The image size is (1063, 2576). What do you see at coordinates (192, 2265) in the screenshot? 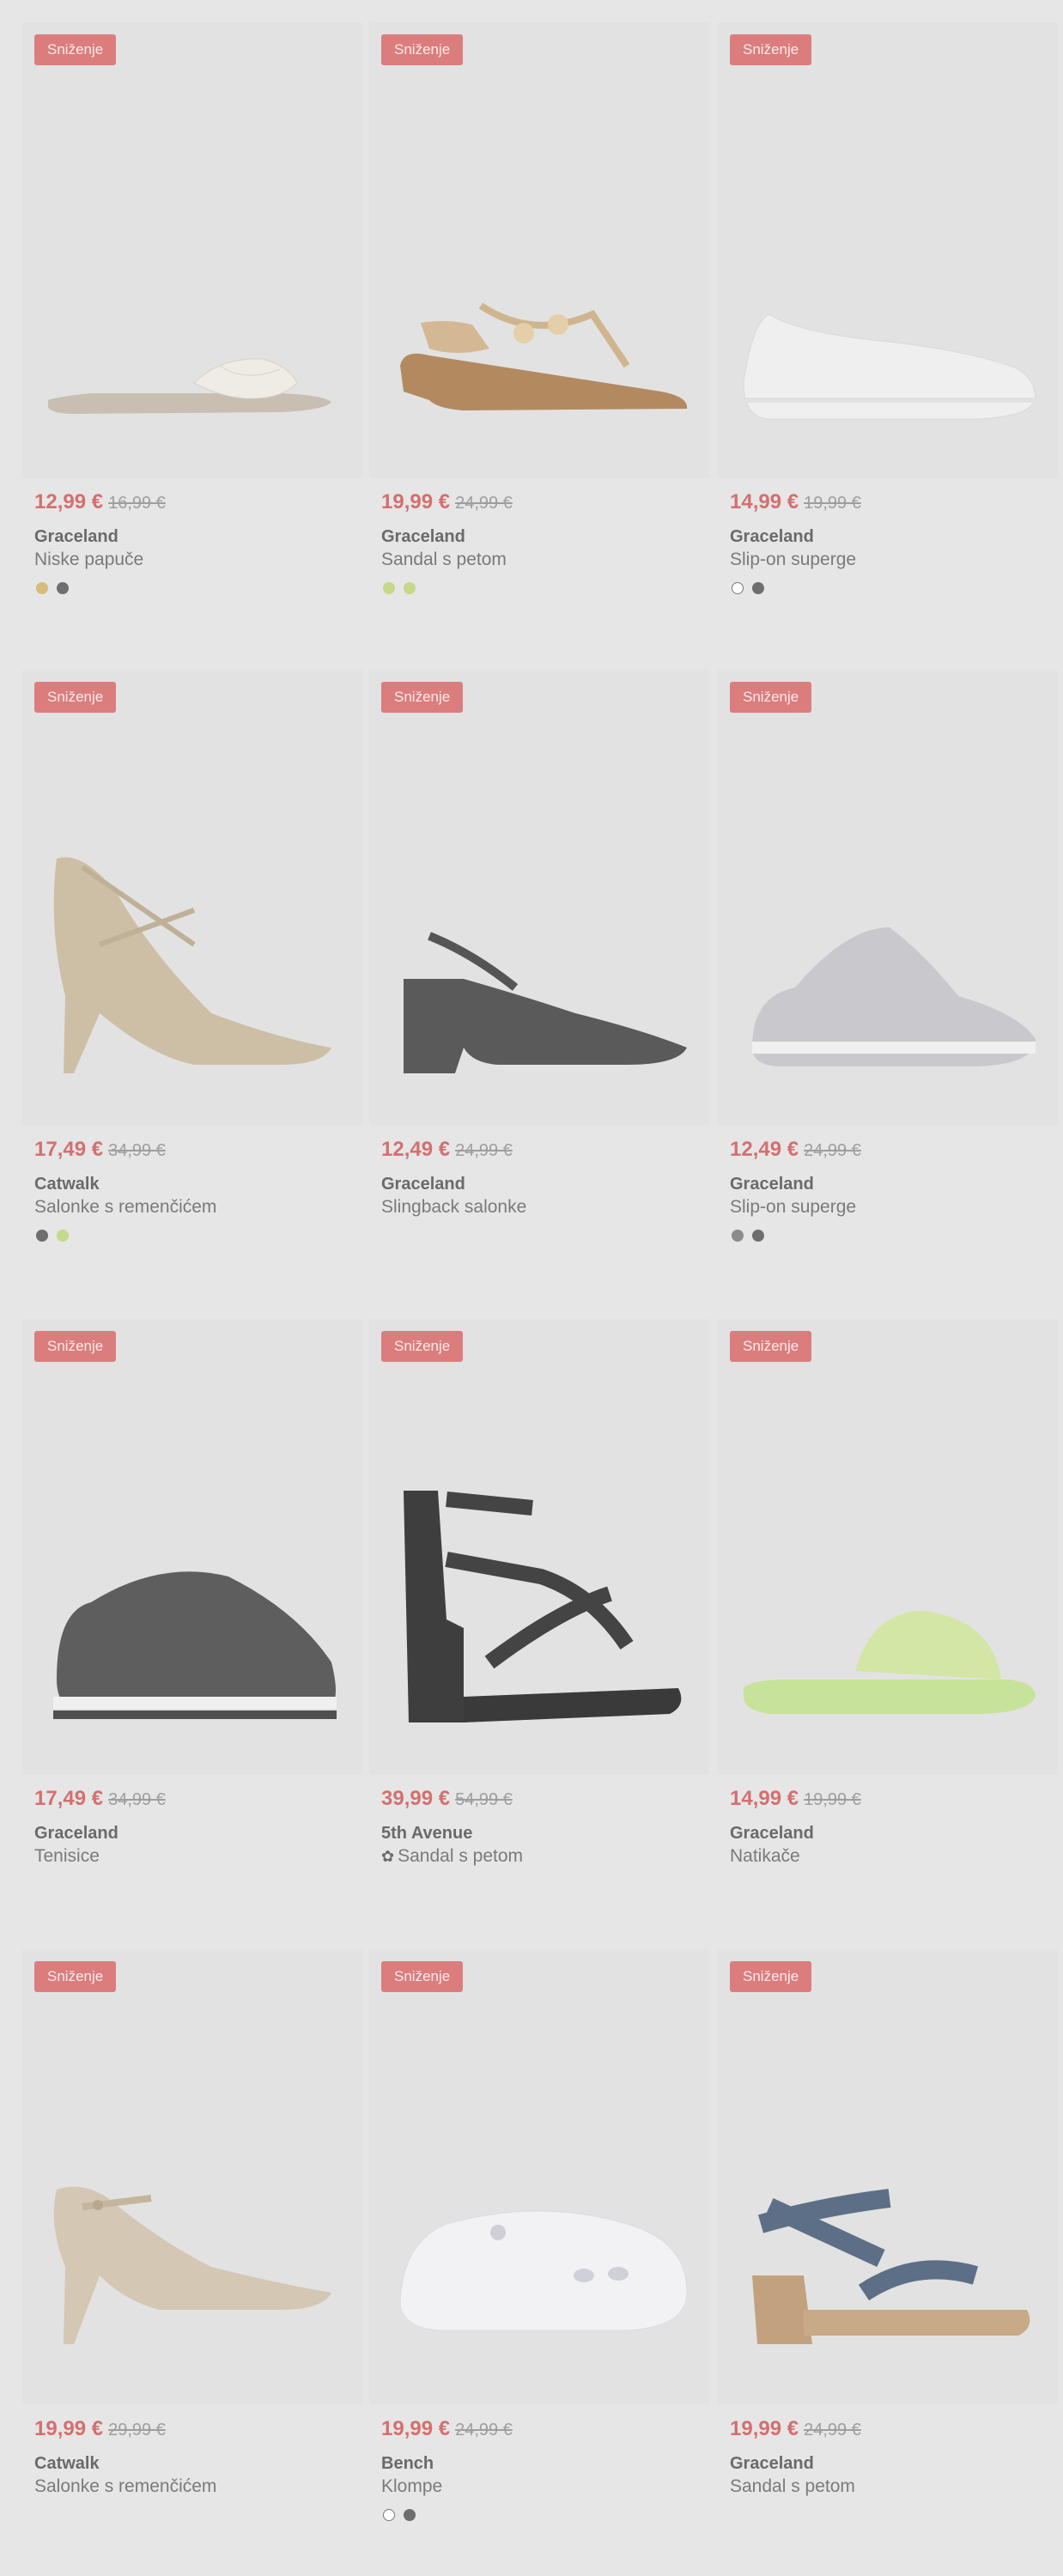
I see `beige-heel-icon` at bounding box center [192, 2265].